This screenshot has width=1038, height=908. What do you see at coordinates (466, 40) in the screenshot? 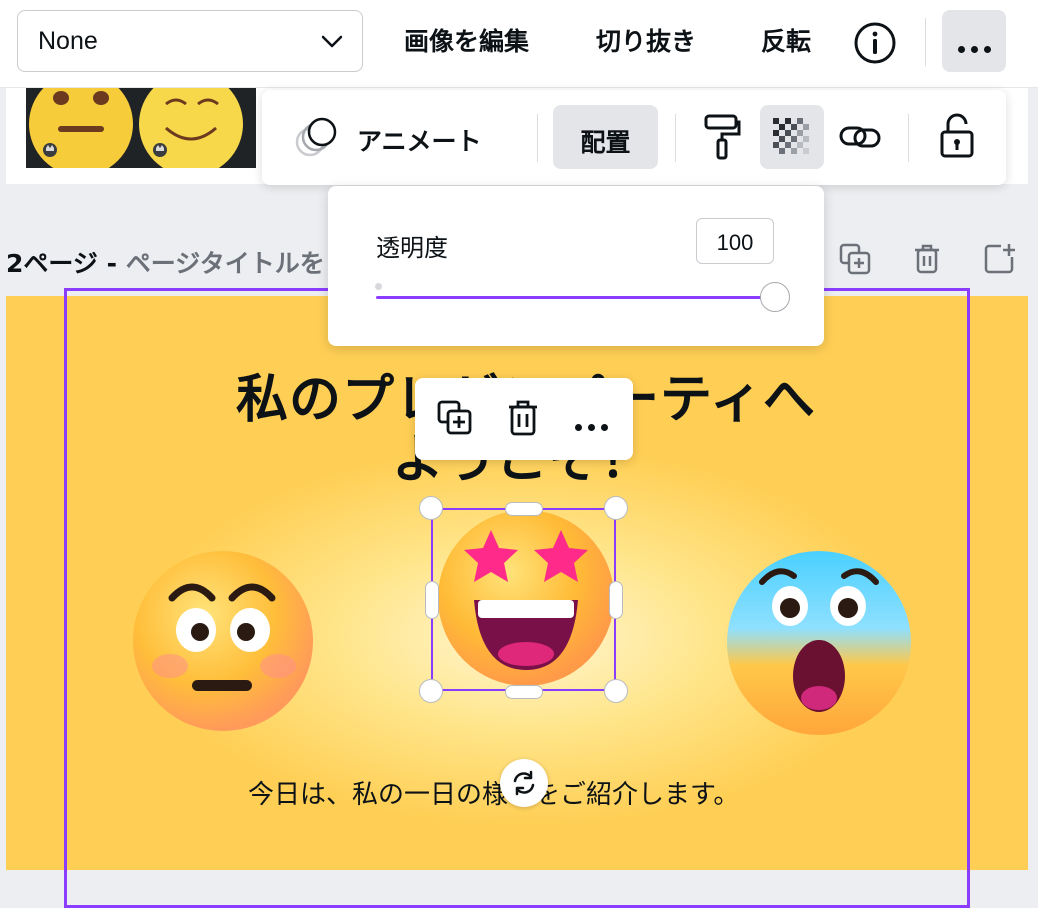
I see `edit-image-button: 画像を編集` at bounding box center [466, 40].